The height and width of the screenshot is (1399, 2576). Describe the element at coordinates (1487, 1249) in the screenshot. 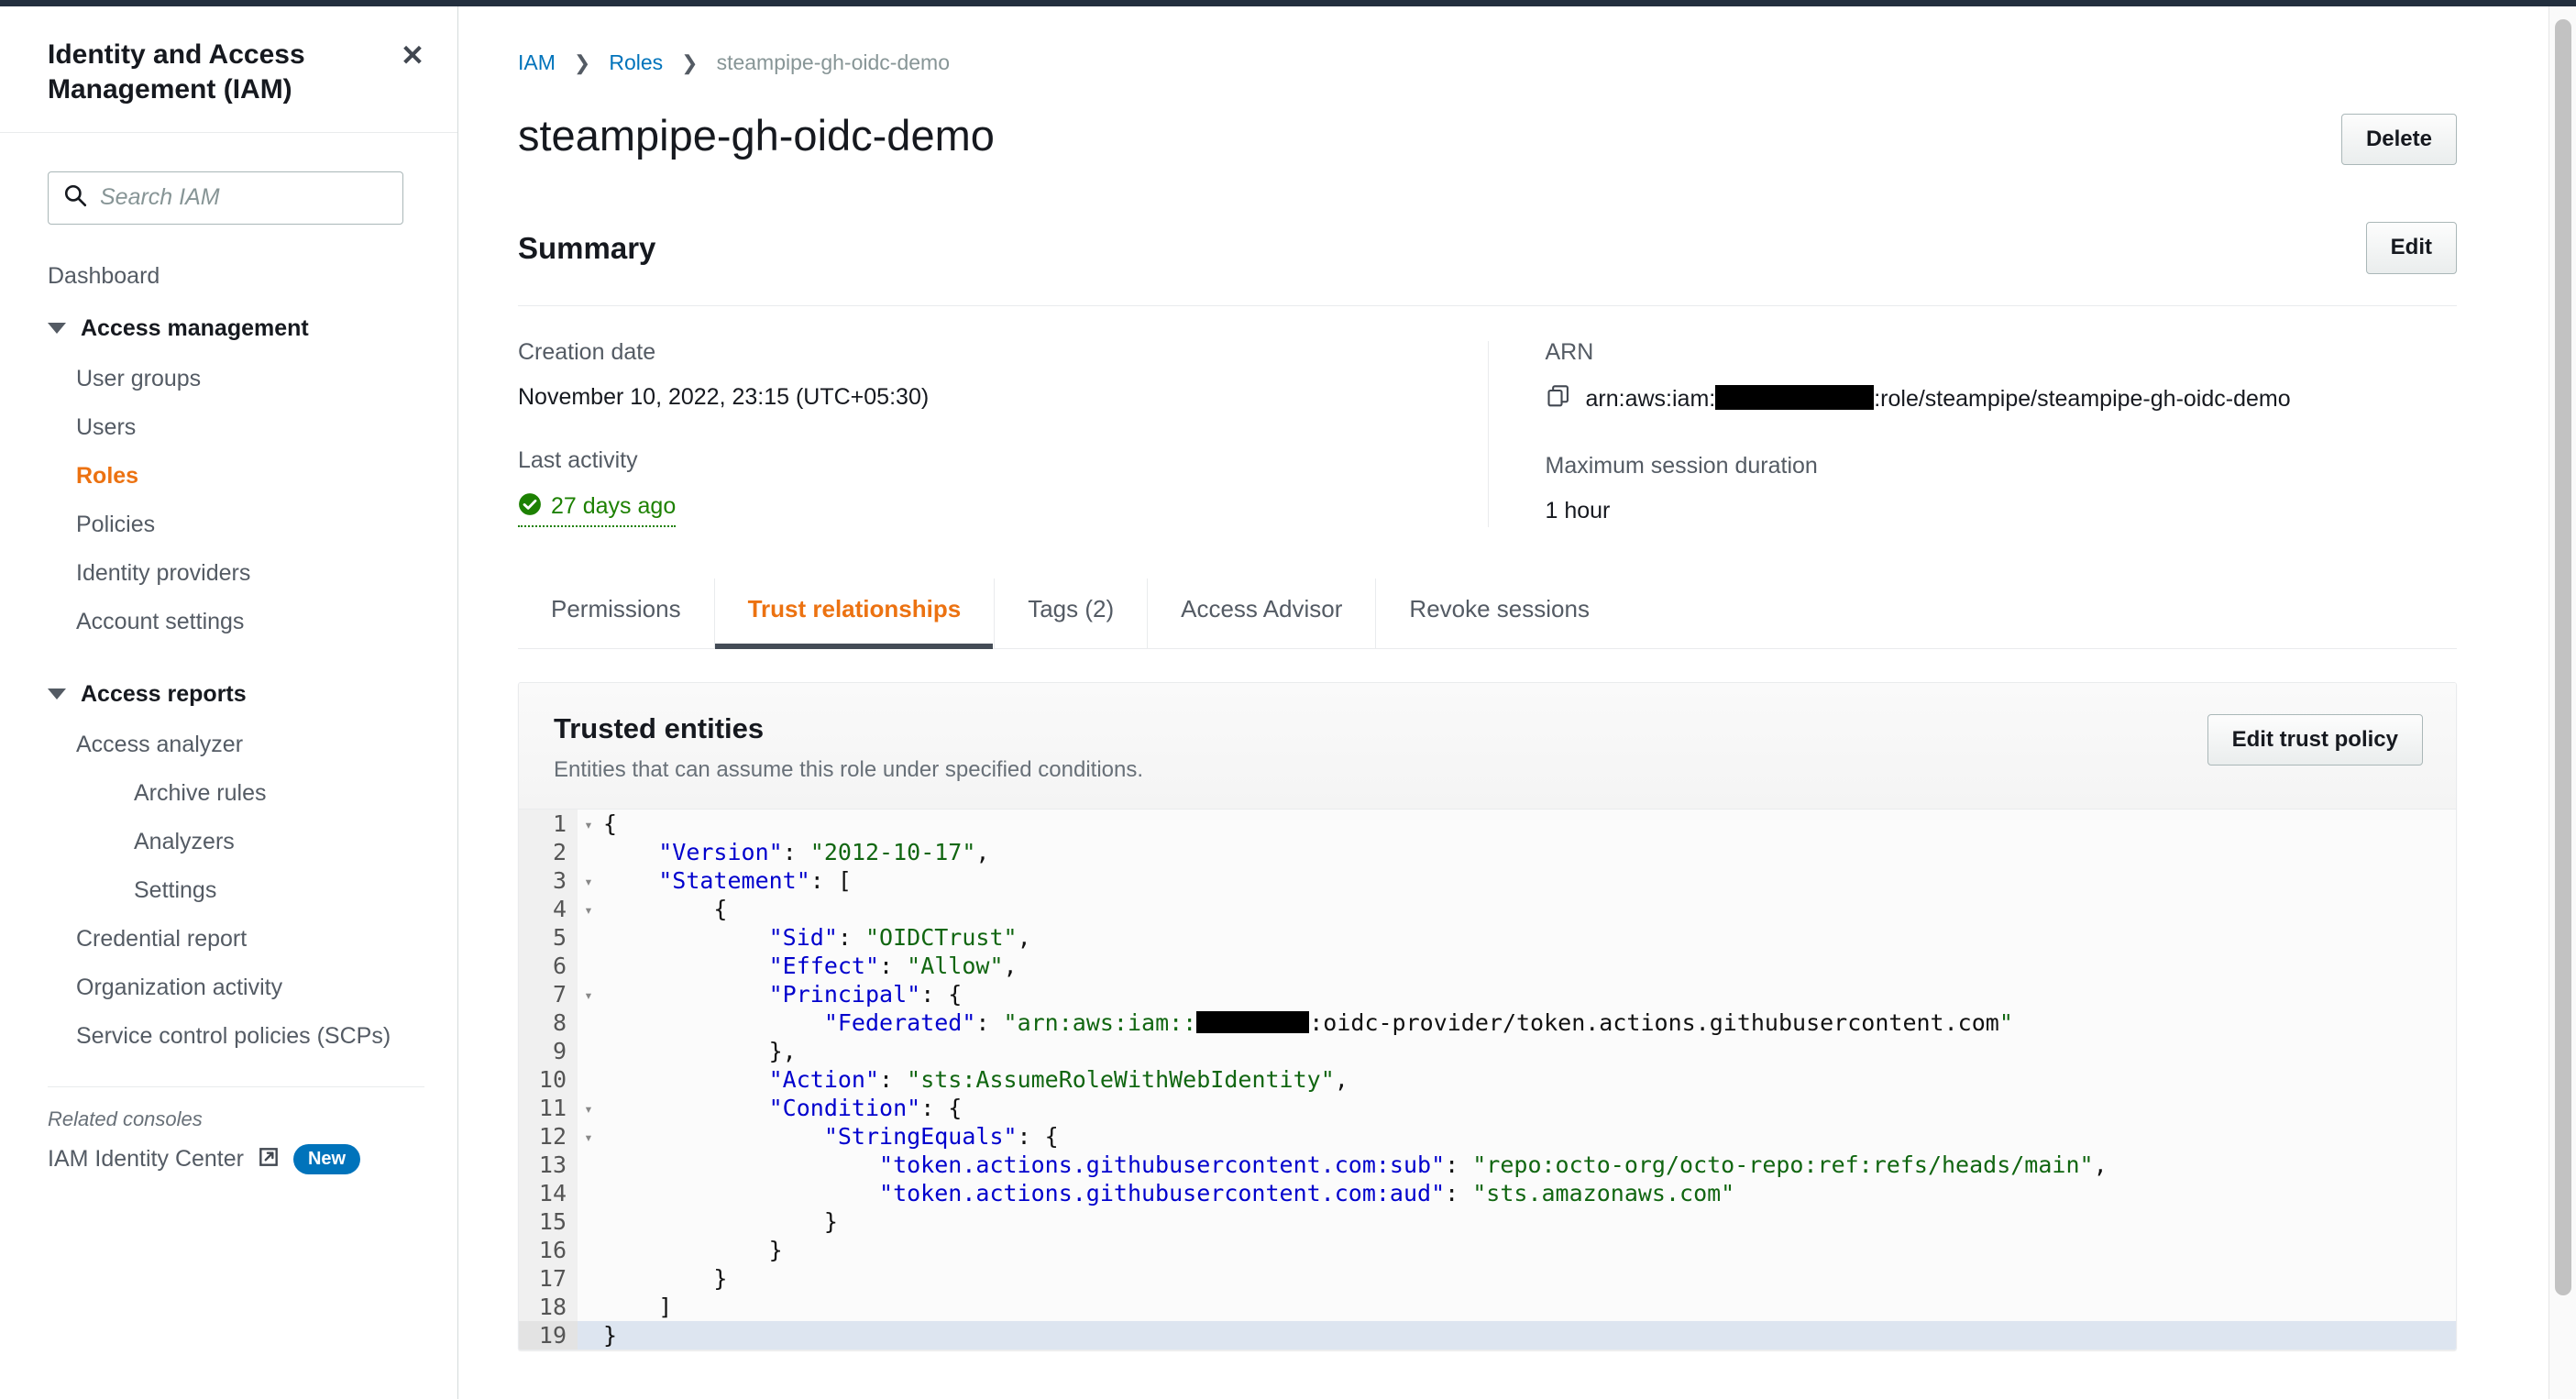

I see `code-line: 16 }` at that location.